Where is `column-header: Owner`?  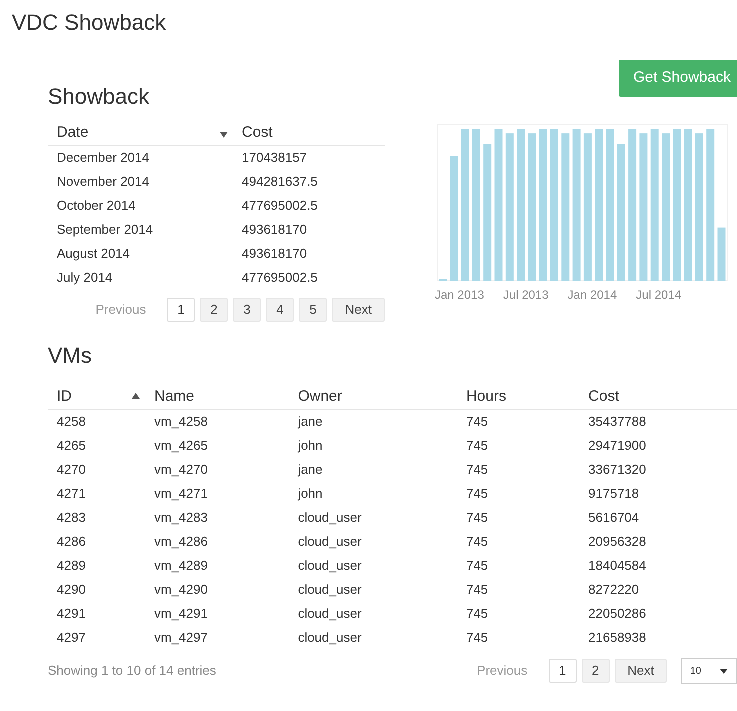 column-header: Owner is located at coordinates (378, 397).